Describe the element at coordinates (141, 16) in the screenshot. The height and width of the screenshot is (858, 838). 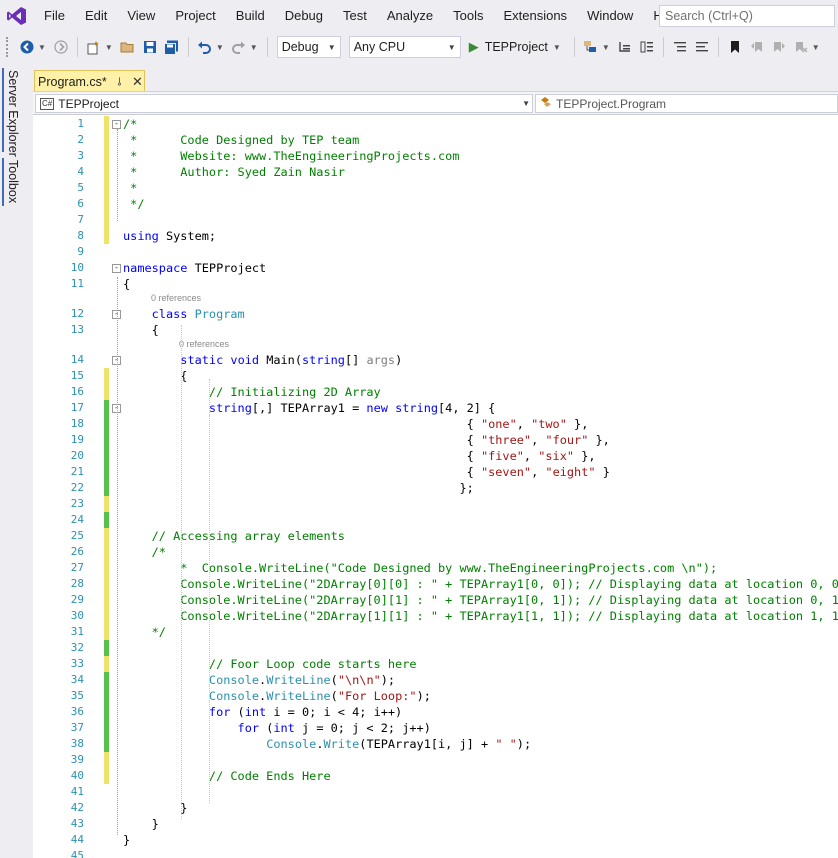
I see `menu-item-view: View` at that location.